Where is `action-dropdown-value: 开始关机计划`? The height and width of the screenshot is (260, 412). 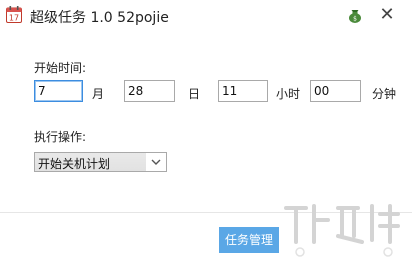 action-dropdown-value: 开始关机计划 is located at coordinates (74, 164).